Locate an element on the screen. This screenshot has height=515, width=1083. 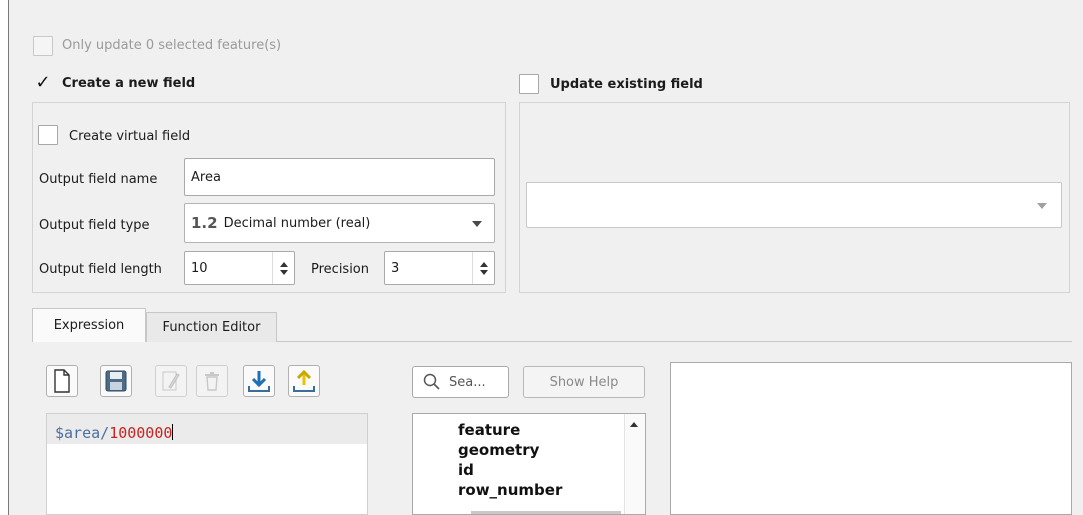
edit-button is located at coordinates (171, 381).